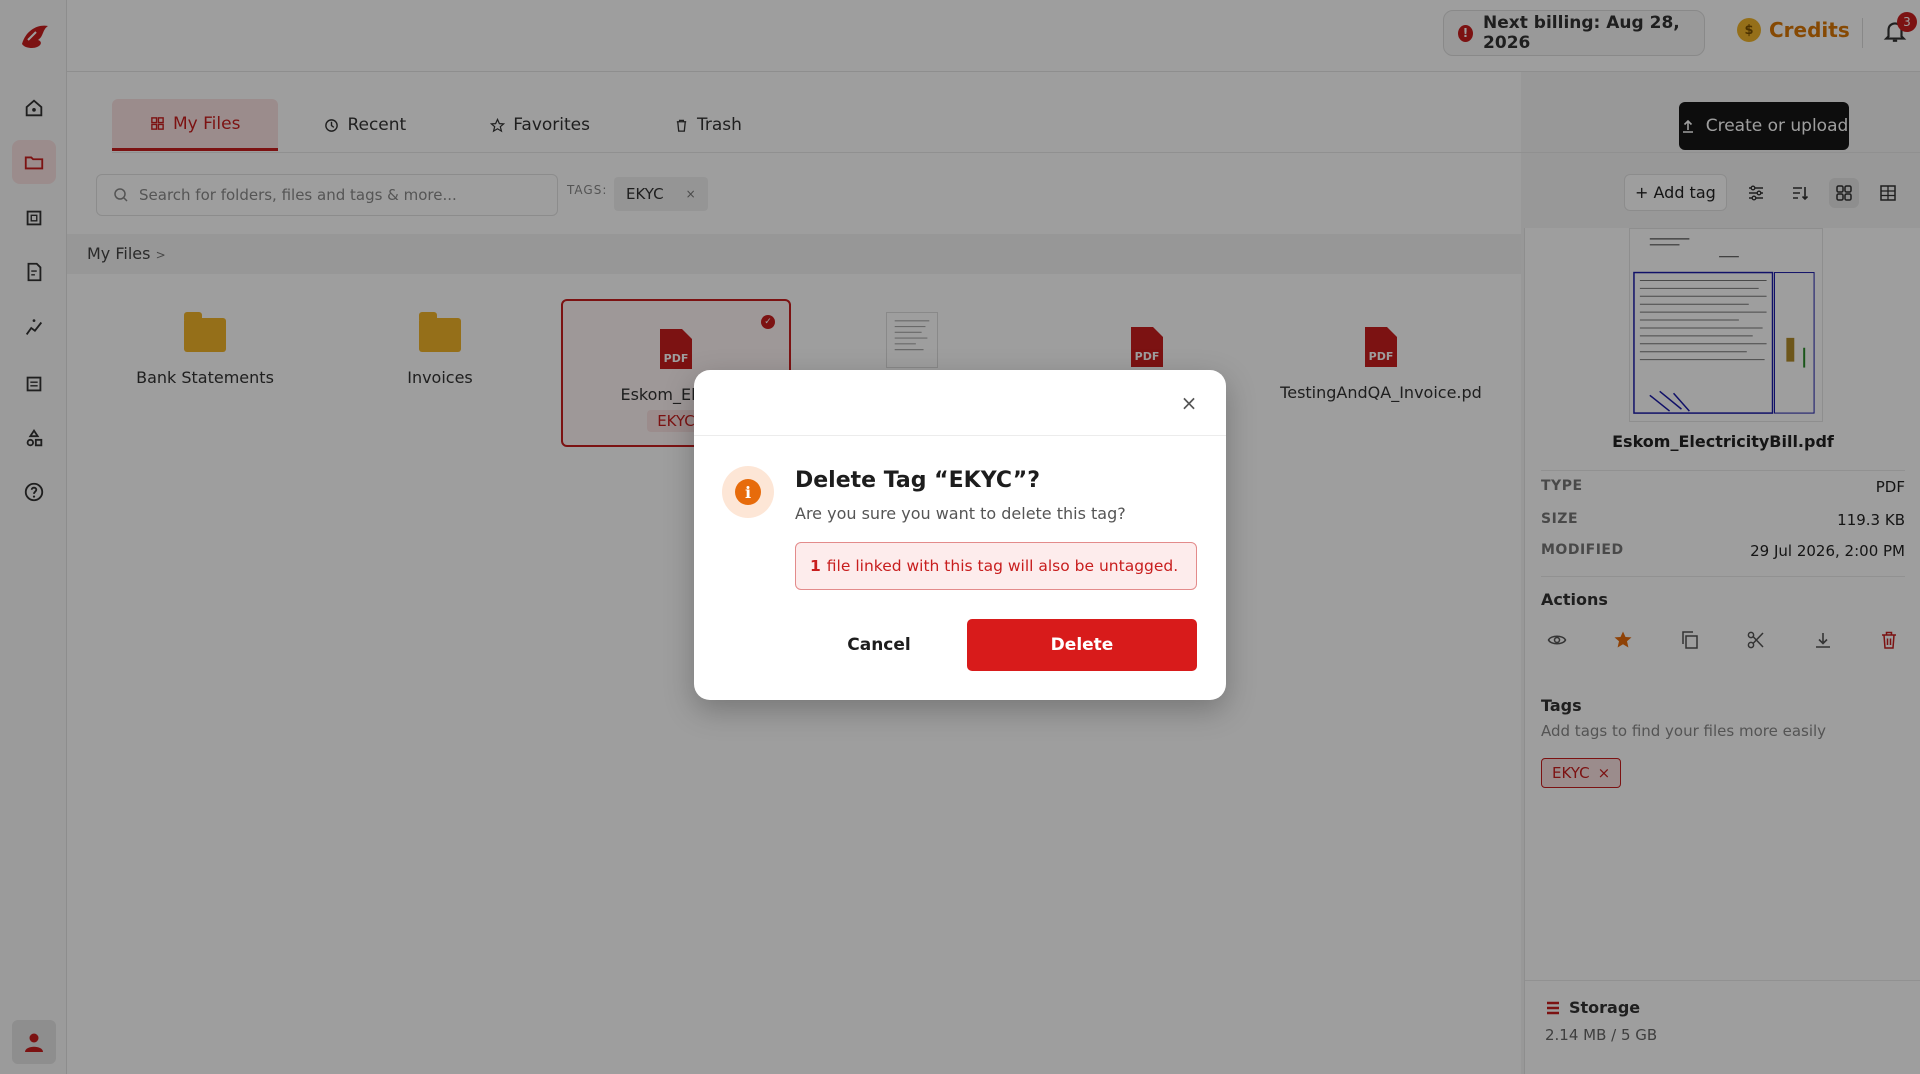 This screenshot has height=1074, width=1920. What do you see at coordinates (1082, 645) in the screenshot?
I see `delete-button: Delete` at bounding box center [1082, 645].